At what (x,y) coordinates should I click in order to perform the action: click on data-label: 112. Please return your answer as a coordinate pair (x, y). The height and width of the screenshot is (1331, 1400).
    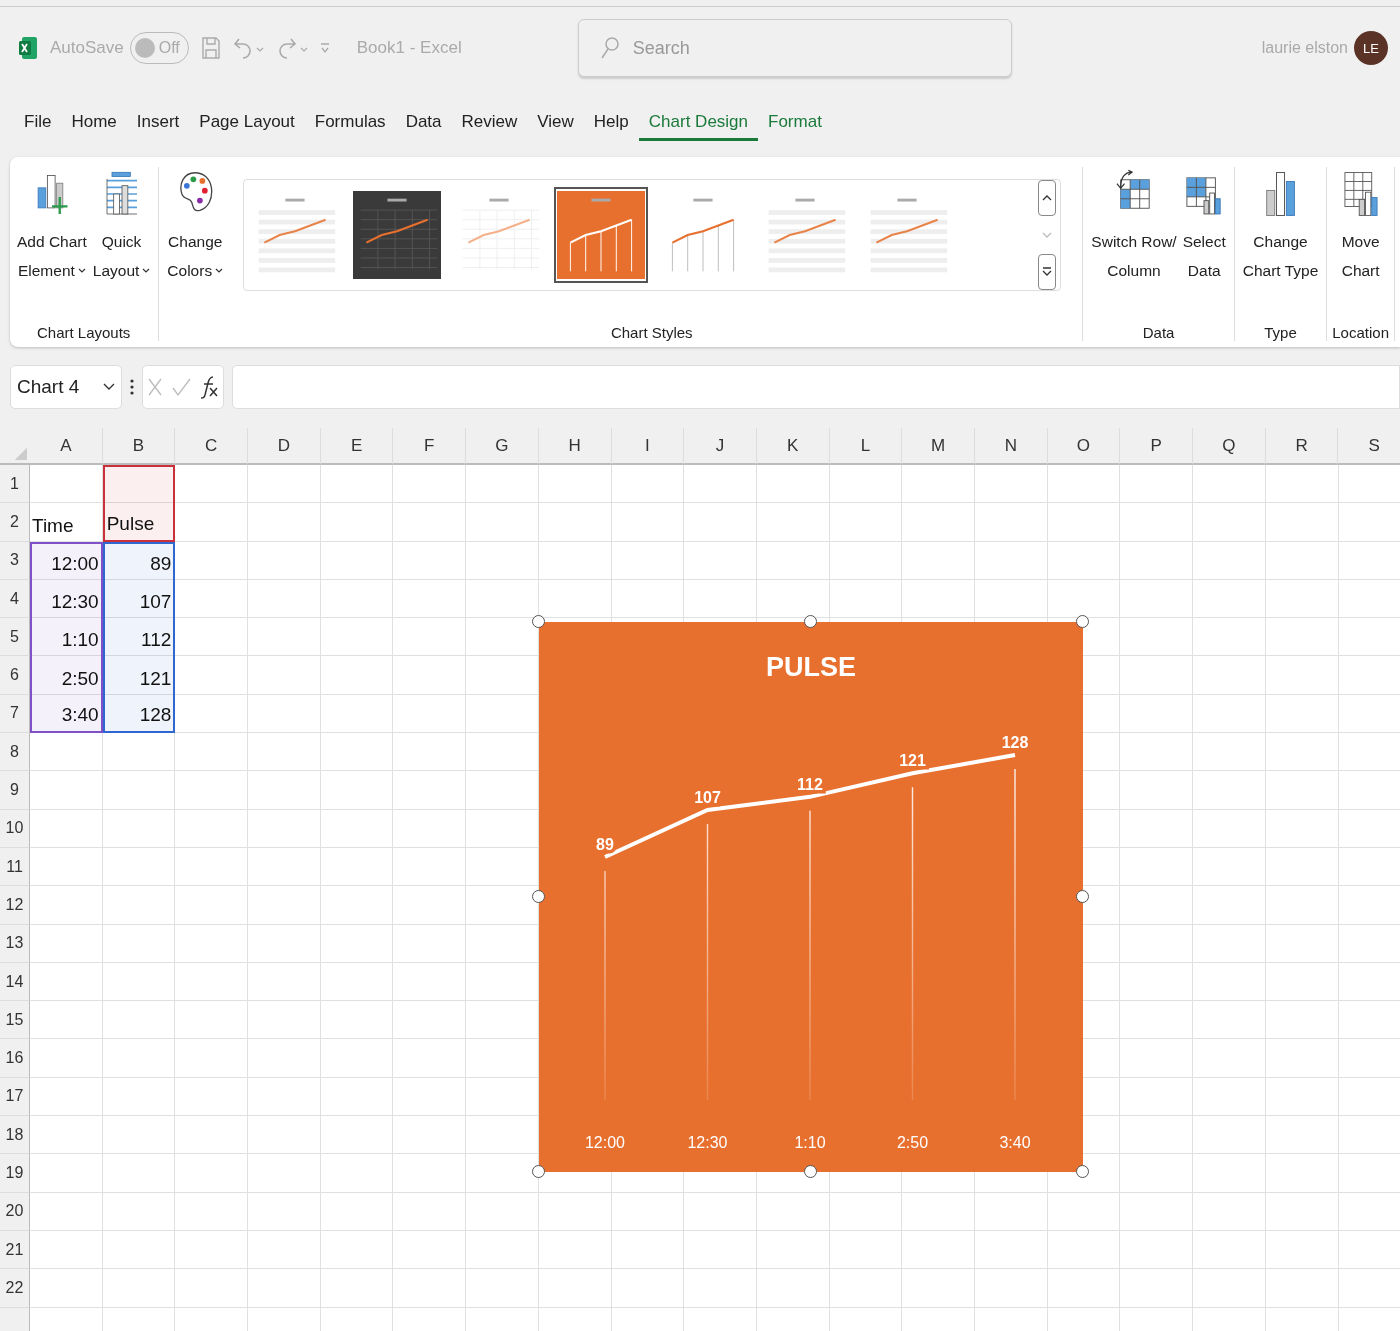
    Looking at the image, I should click on (810, 784).